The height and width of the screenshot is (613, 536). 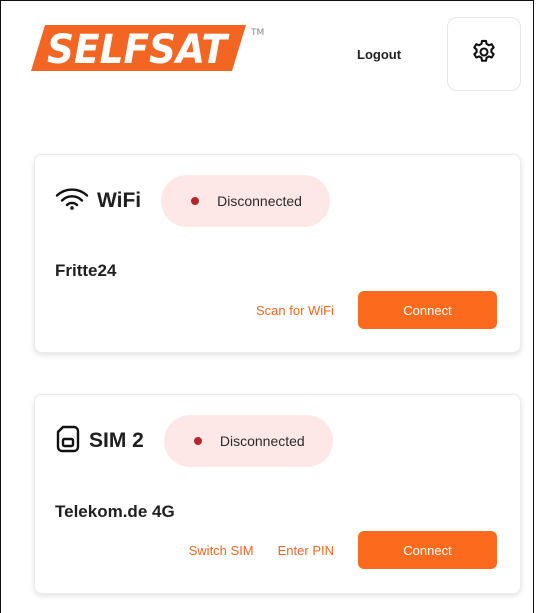 I want to click on wifi-connect-button: Connect, so click(x=427, y=310).